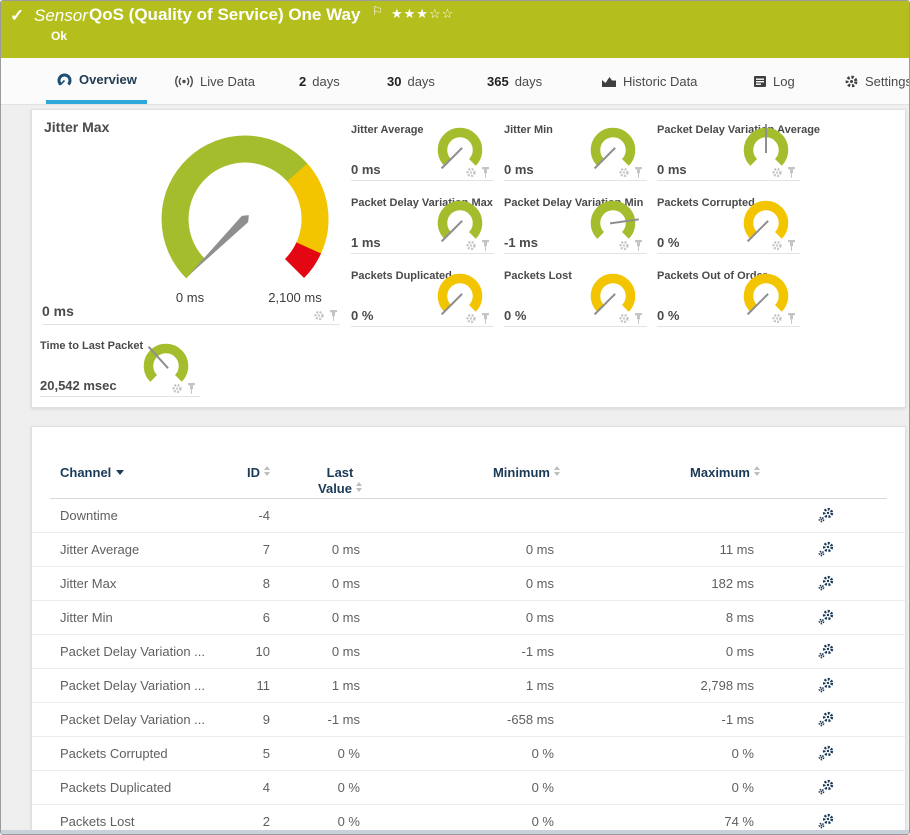  What do you see at coordinates (184, 81) in the screenshot?
I see `live-icon` at bounding box center [184, 81].